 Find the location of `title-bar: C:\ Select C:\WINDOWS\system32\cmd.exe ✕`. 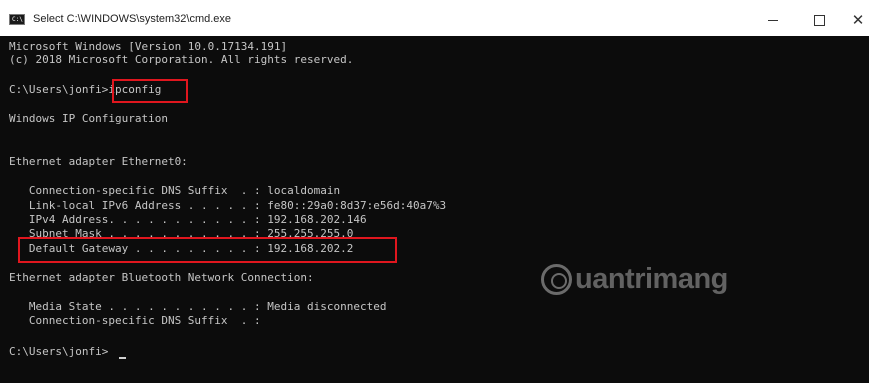

title-bar: C:\ Select C:\WINDOWS\system32\cmd.exe ✕ is located at coordinates (434, 18).